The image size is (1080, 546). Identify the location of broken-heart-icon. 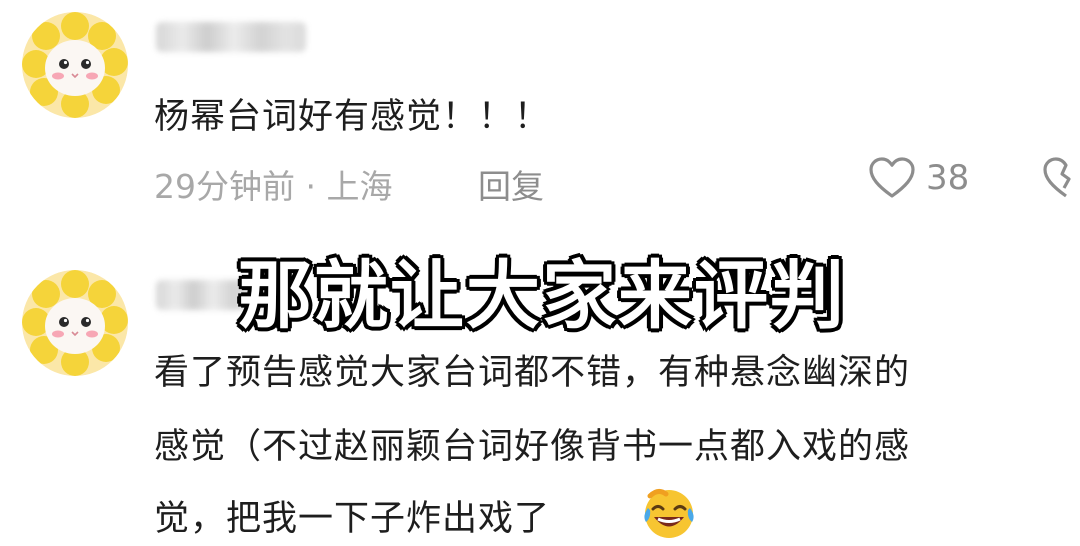
(1057, 177).